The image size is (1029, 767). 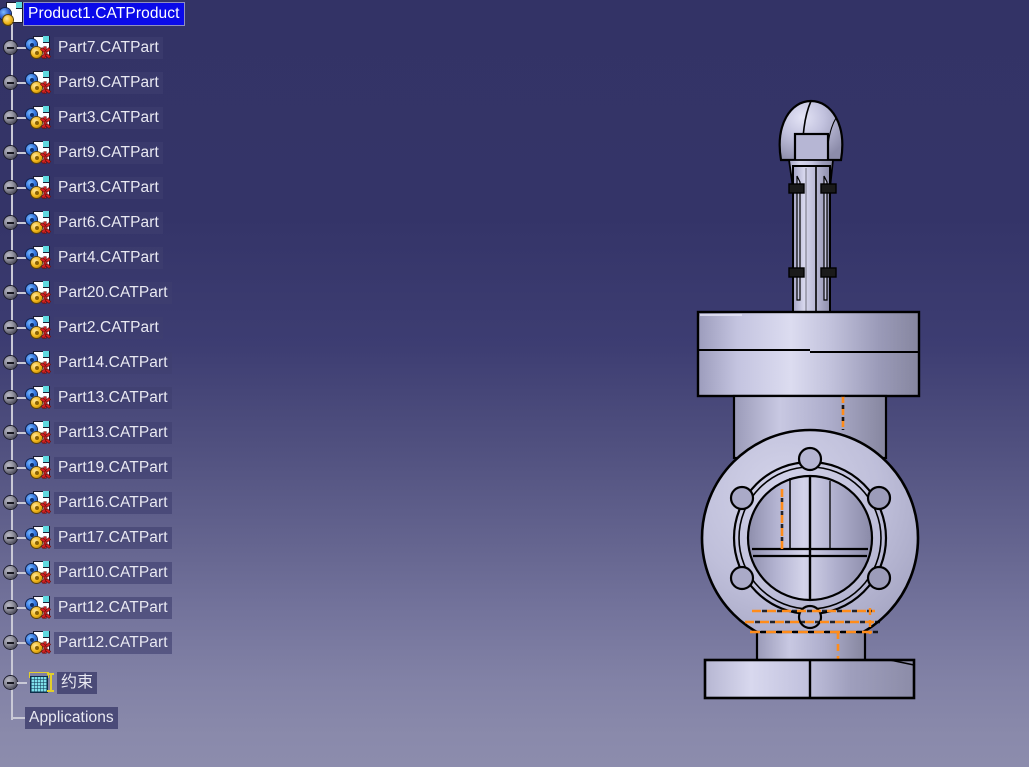 What do you see at coordinates (796, 188) in the screenshot?
I see `stem-pin-upper-left` at bounding box center [796, 188].